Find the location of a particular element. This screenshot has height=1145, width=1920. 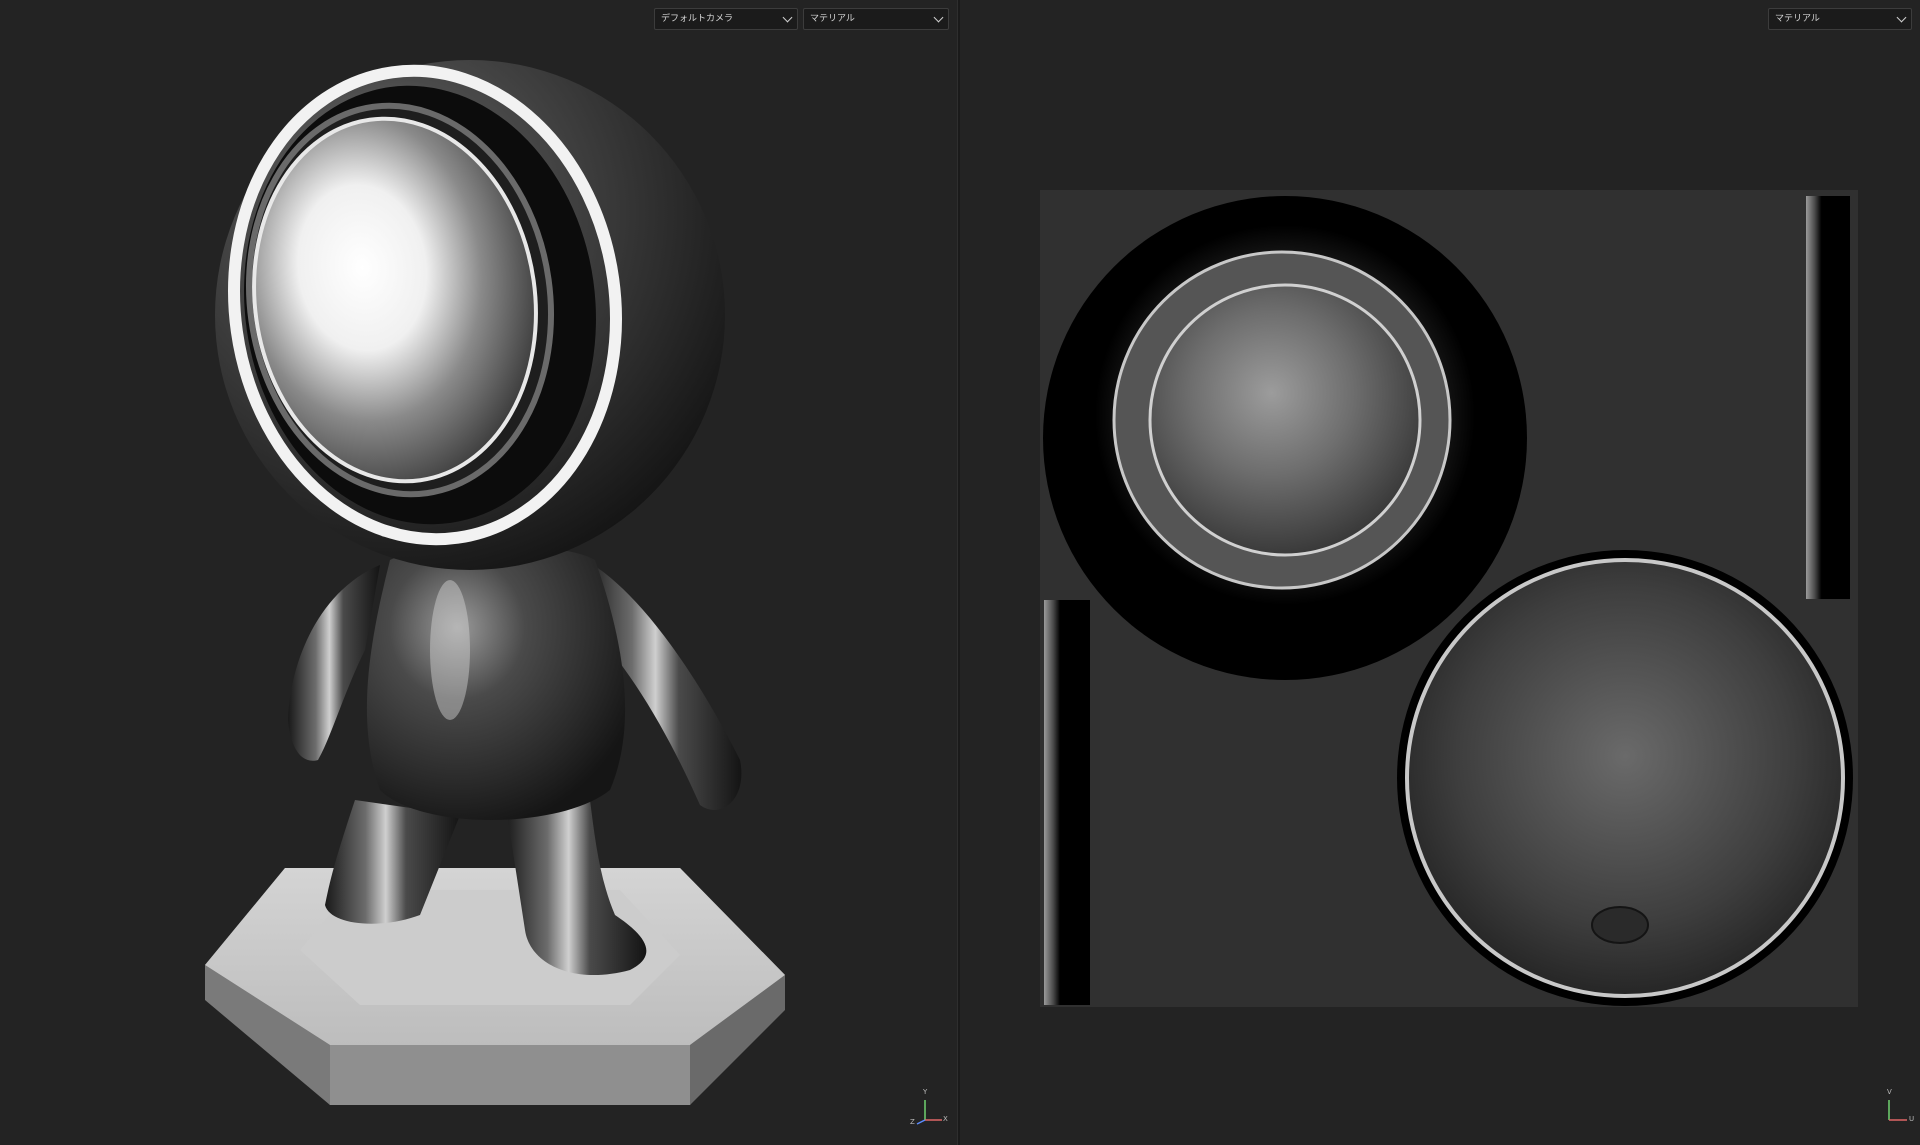

axis-v-label: V is located at coordinates (1889, 1092).